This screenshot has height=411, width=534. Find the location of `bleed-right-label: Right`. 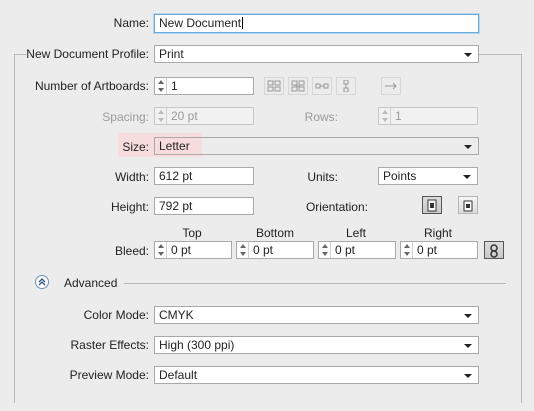

bleed-right-label: Right is located at coordinates (437, 233).